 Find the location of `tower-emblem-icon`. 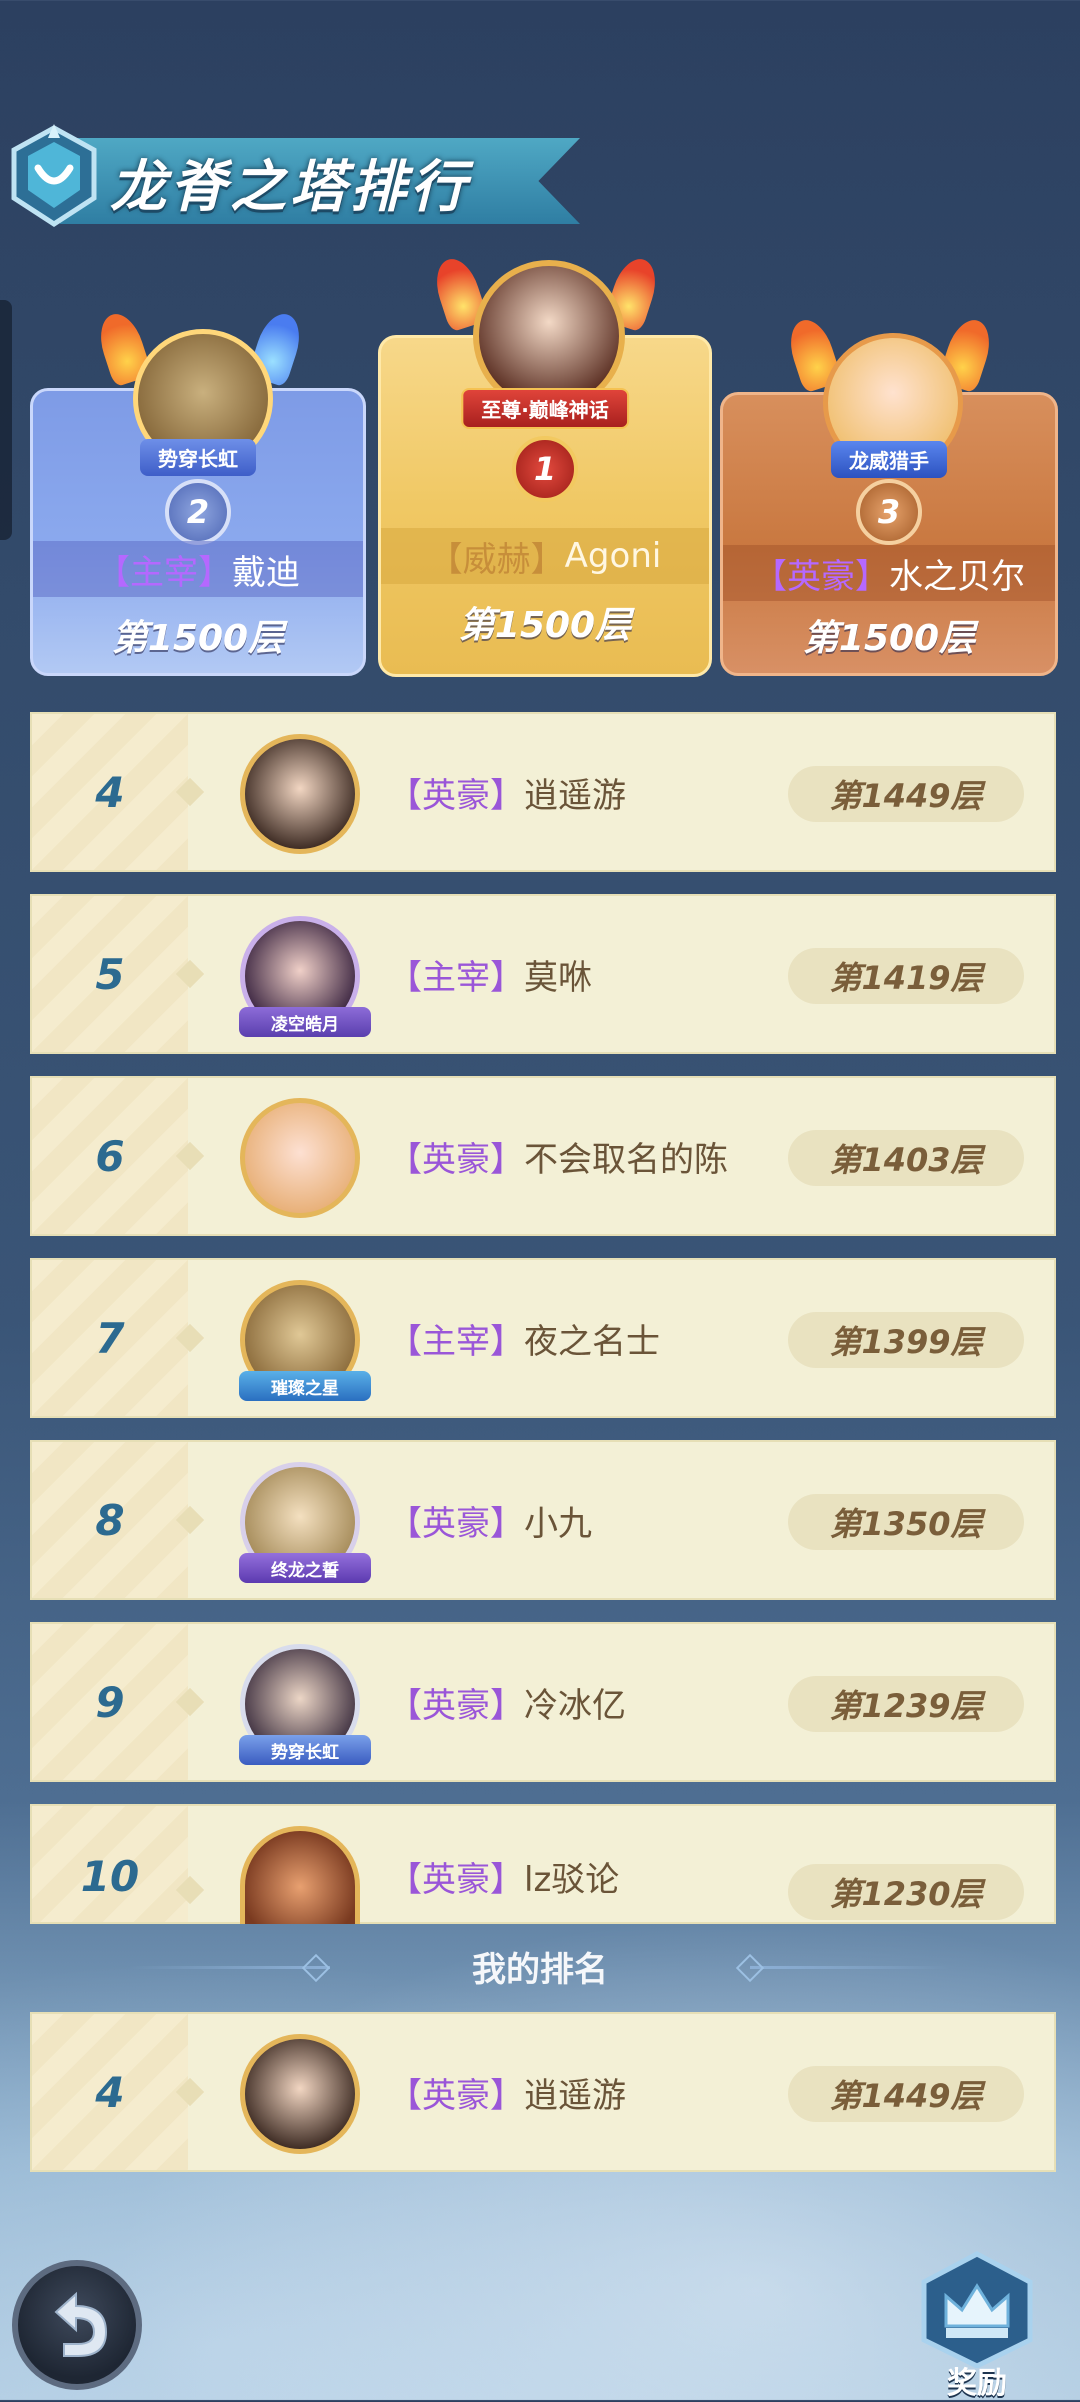

tower-emblem-icon is located at coordinates (54, 175).